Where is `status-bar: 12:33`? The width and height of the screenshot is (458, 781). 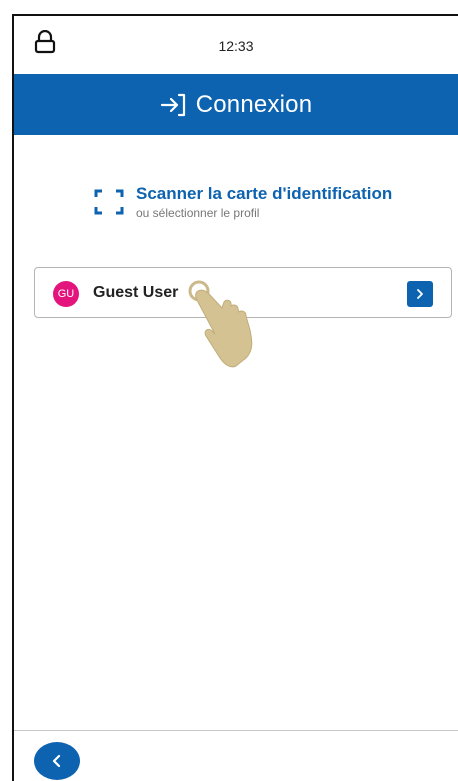
status-bar: 12:33 is located at coordinates (236, 45).